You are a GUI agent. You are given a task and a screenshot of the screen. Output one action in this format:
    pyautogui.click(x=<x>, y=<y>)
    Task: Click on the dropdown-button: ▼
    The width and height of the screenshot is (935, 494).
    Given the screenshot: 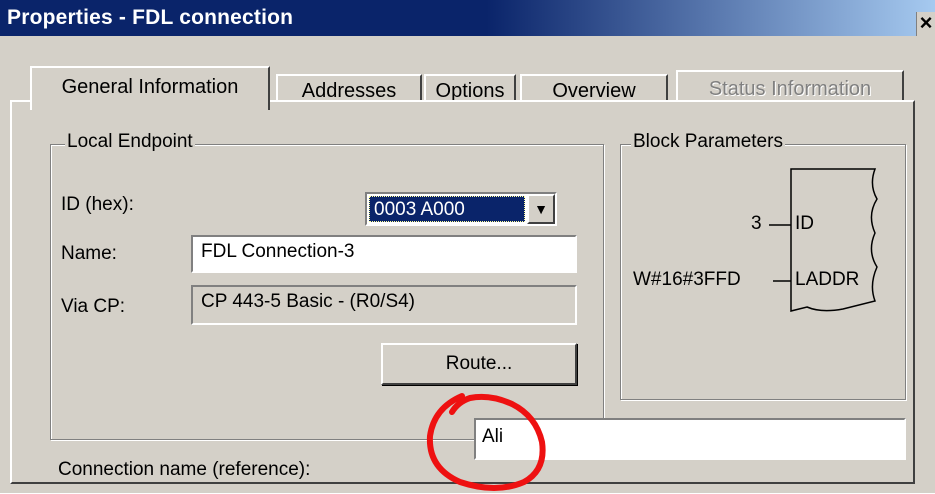 What is the action you would take?
    pyautogui.click(x=541, y=209)
    